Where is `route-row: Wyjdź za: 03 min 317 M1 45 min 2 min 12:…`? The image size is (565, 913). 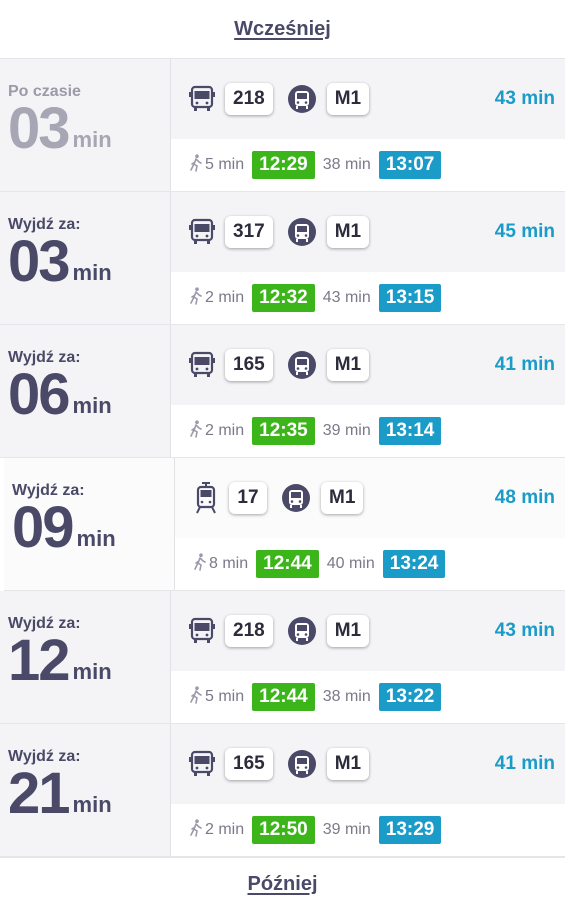
route-row: Wyjdź za: 03 min 317 M1 45 min 2 min 12:… is located at coordinates (282, 258).